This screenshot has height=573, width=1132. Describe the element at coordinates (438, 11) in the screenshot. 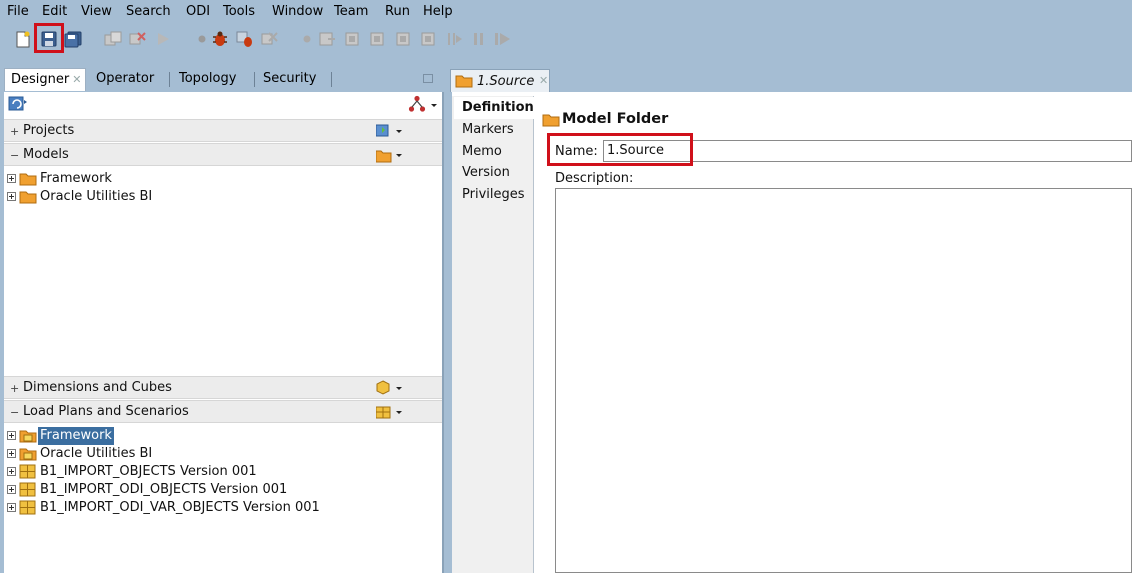

I see `menu-help: Help` at that location.